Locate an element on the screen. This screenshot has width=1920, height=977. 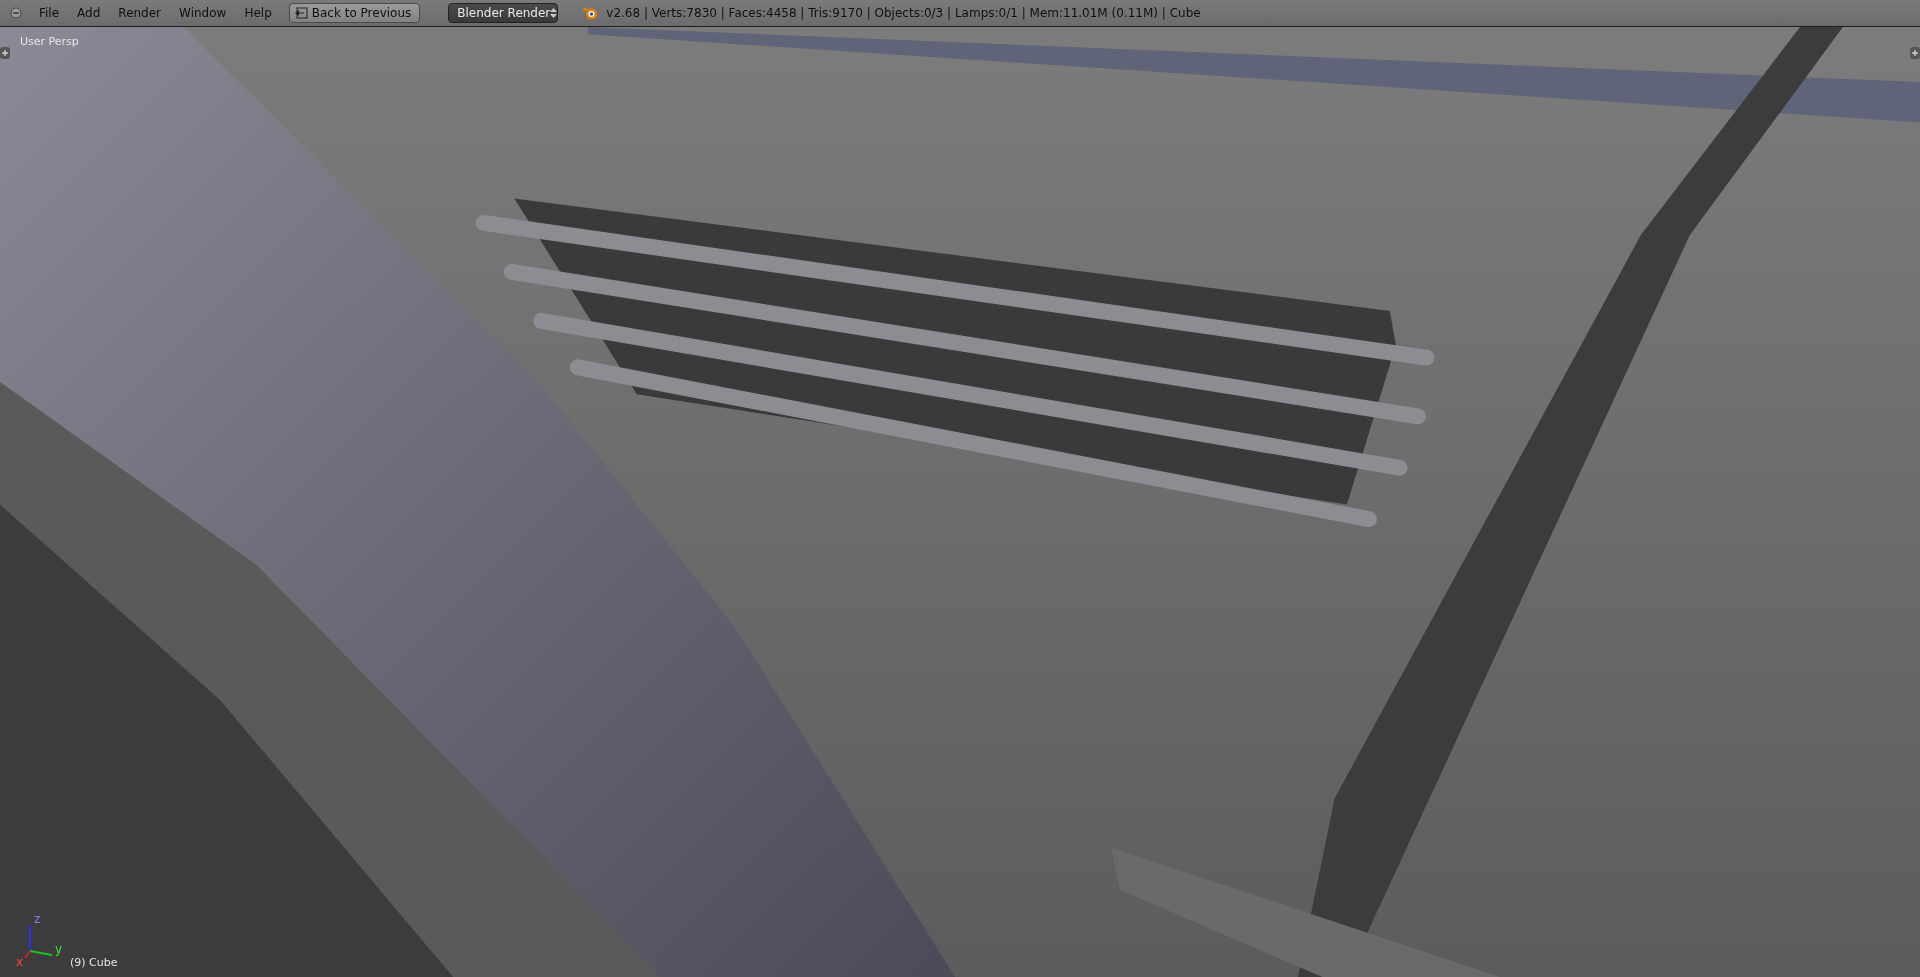
view-label: User Persp is located at coordinates (49, 41).